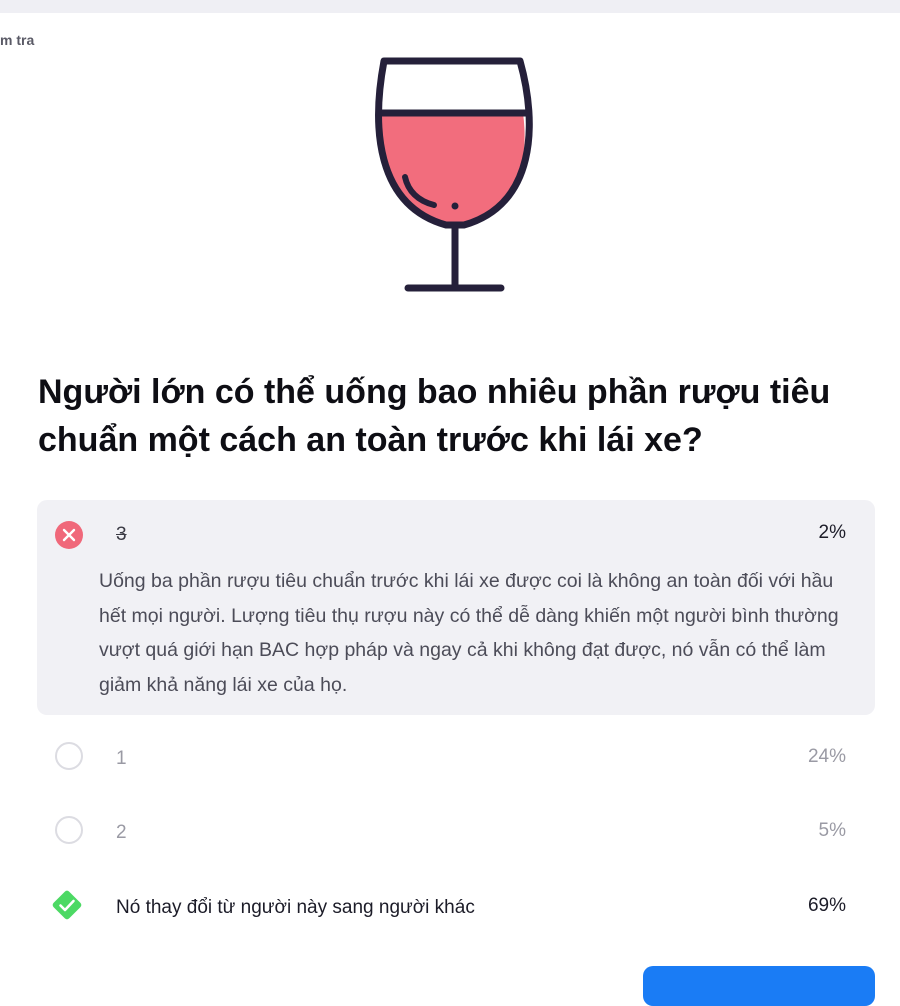 The height and width of the screenshot is (1006, 900). I want to click on answer-option: 1 24%, so click(450, 757).